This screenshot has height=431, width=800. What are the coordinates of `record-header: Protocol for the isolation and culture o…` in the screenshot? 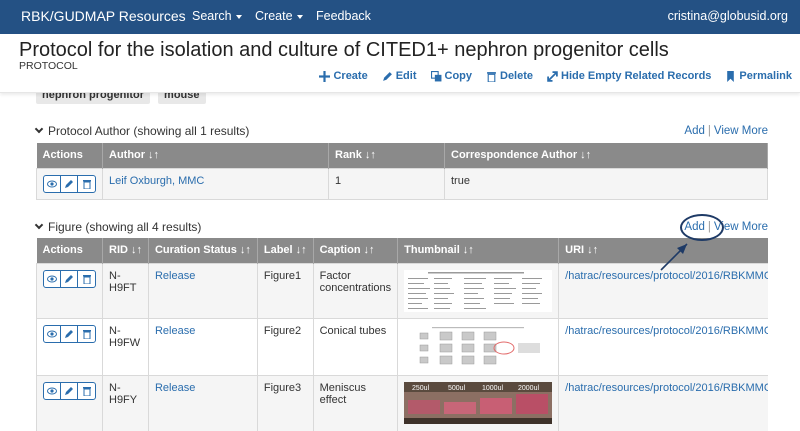 It's located at (400, 63).